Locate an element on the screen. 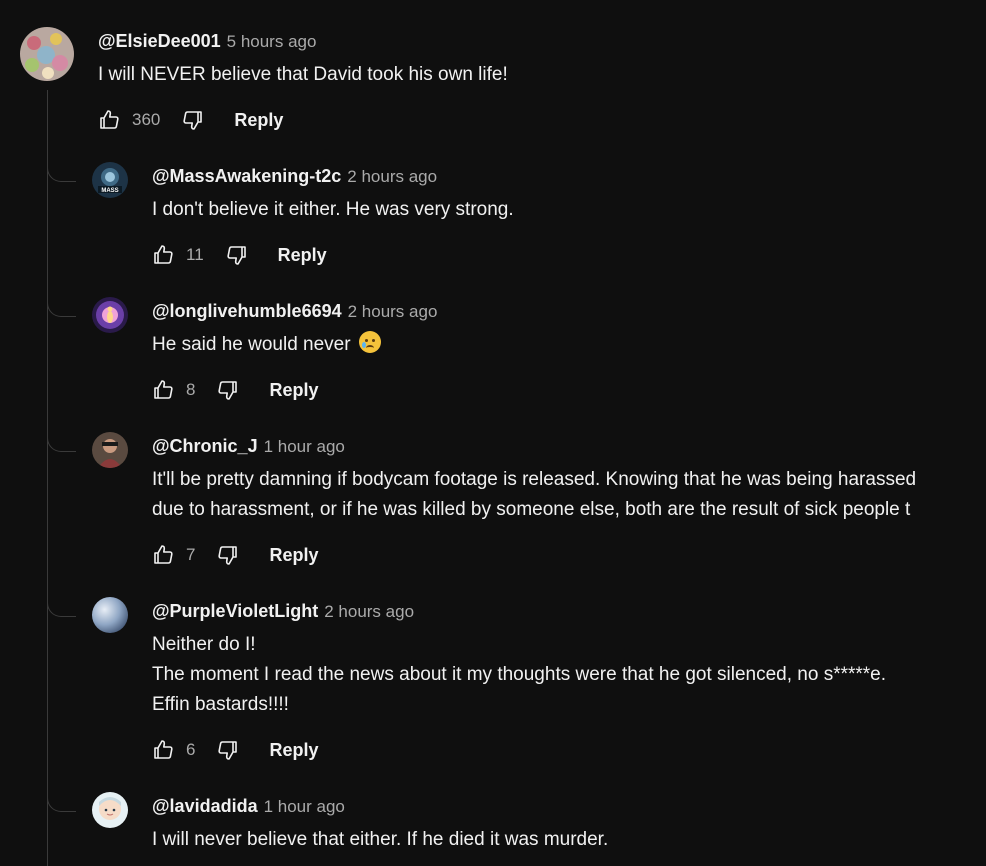 The image size is (986, 866). comment-actions: 6 Reply is located at coordinates (234, 750).